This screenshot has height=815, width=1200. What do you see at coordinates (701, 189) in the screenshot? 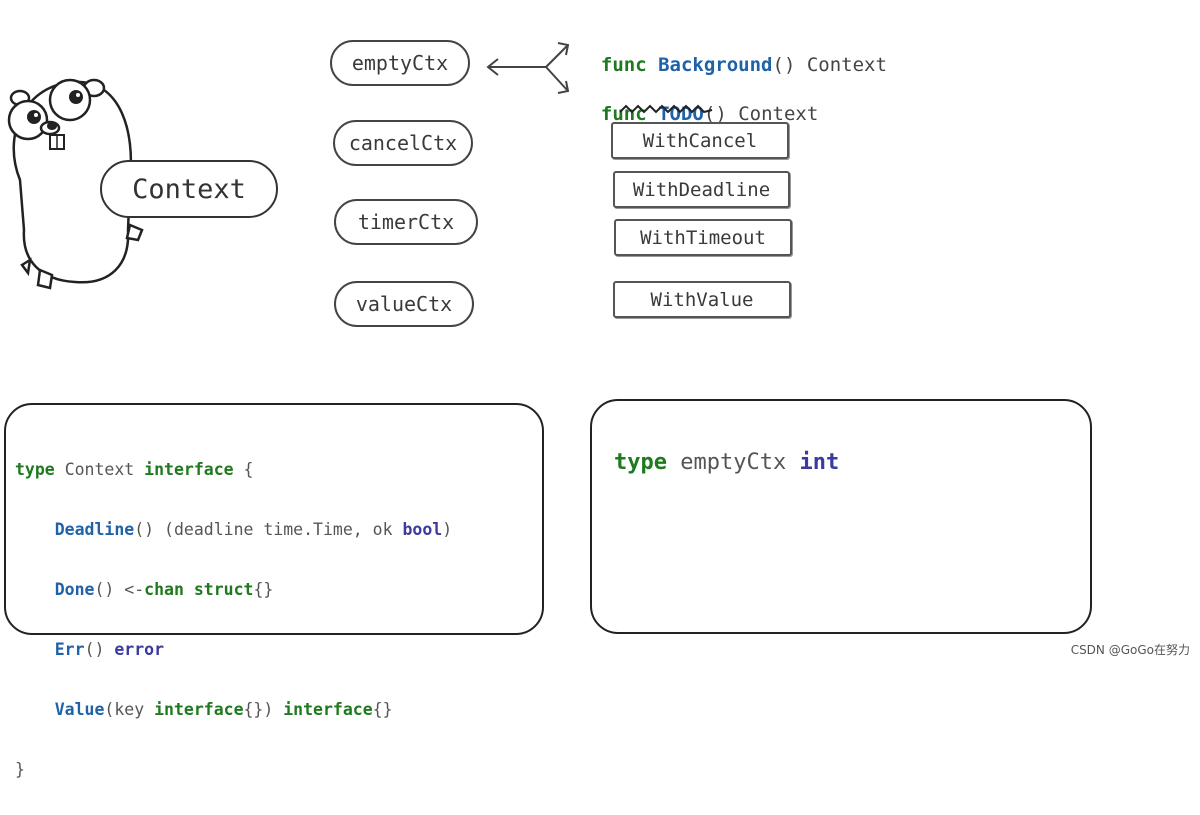
I see `constructor-withdeadline: WithDeadline` at bounding box center [701, 189].